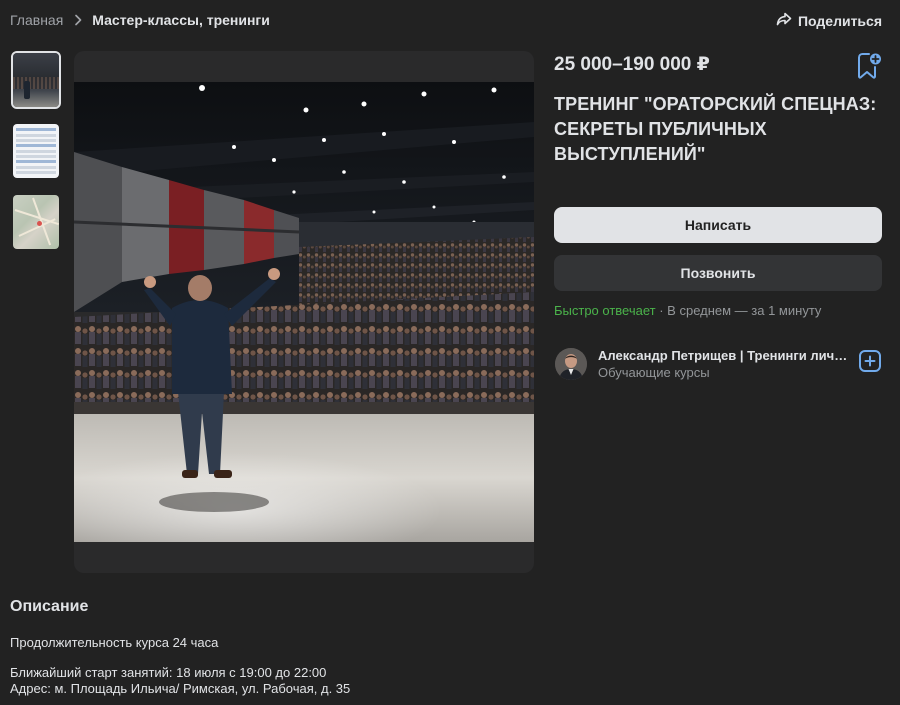 The image size is (900, 705). I want to click on seller-avatar, so click(571, 364).